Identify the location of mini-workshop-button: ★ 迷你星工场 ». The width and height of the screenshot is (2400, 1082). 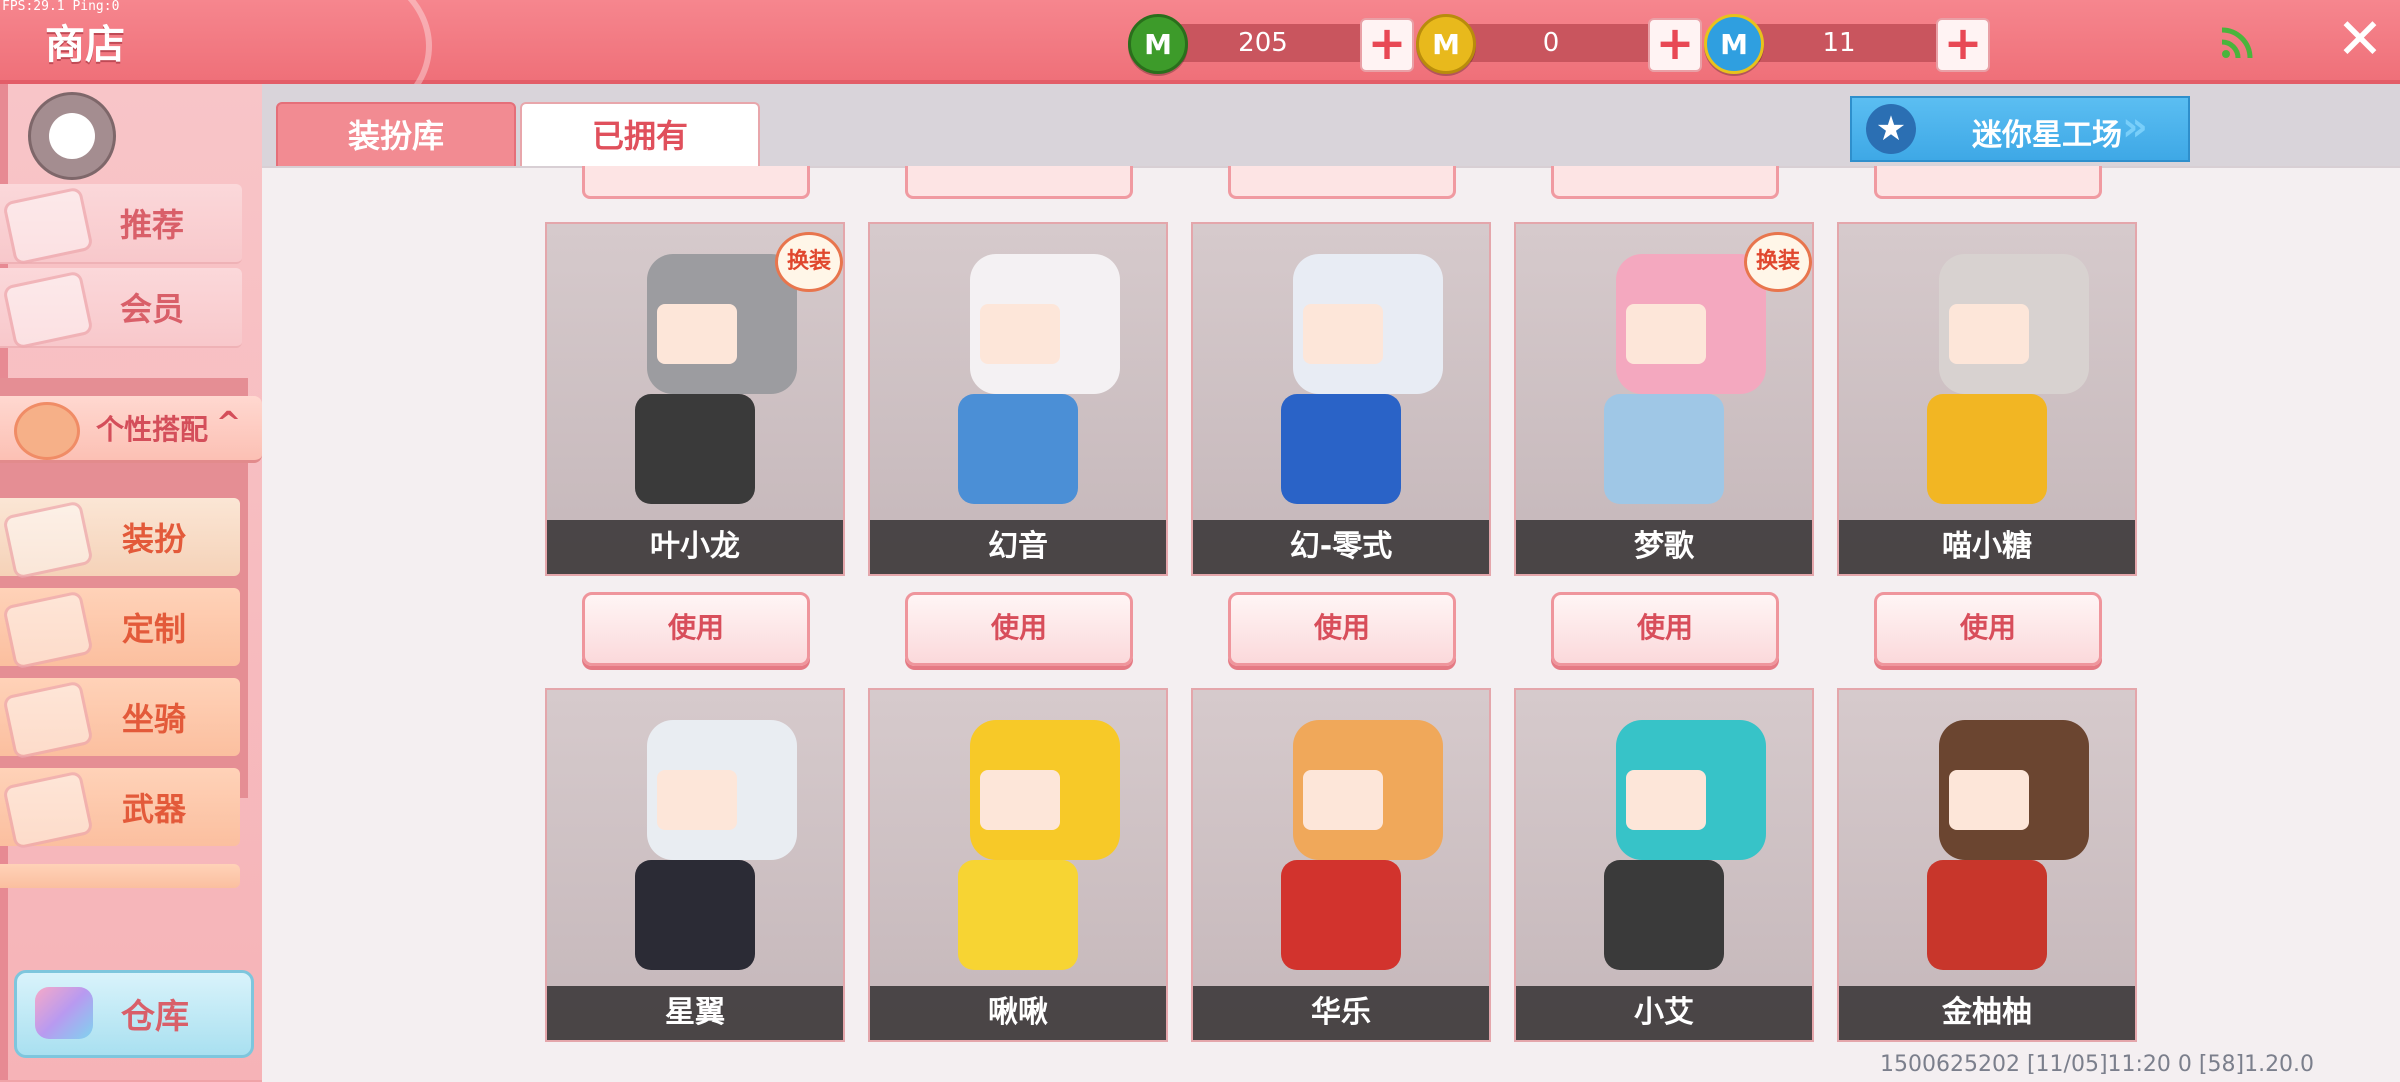
(2020, 129).